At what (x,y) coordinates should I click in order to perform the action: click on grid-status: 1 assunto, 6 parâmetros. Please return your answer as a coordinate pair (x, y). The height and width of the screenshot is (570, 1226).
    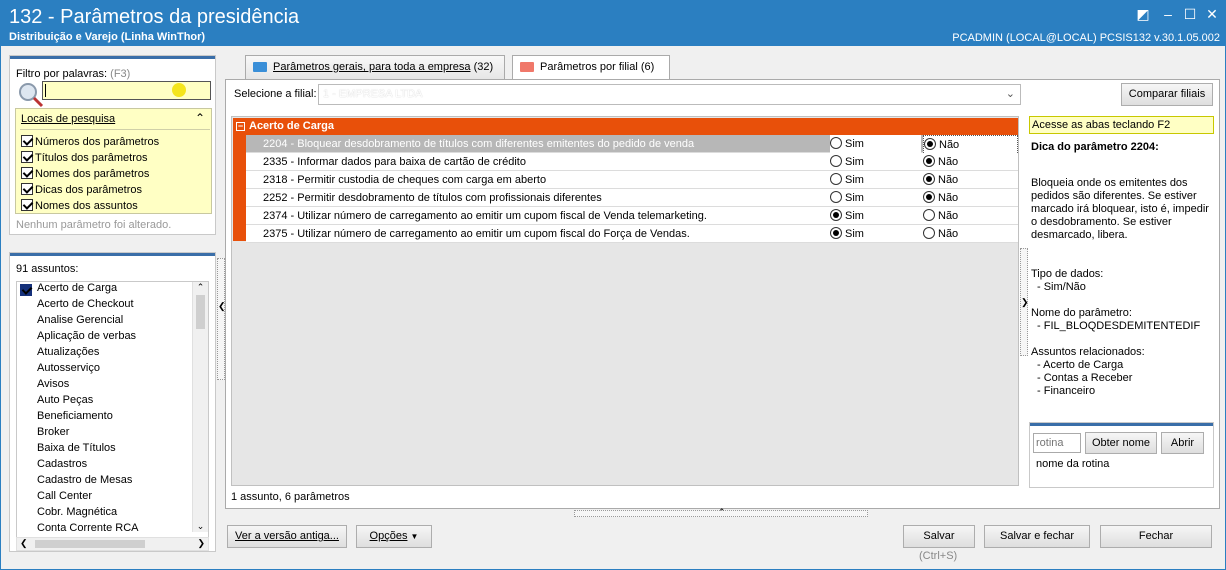
    Looking at the image, I should click on (290, 497).